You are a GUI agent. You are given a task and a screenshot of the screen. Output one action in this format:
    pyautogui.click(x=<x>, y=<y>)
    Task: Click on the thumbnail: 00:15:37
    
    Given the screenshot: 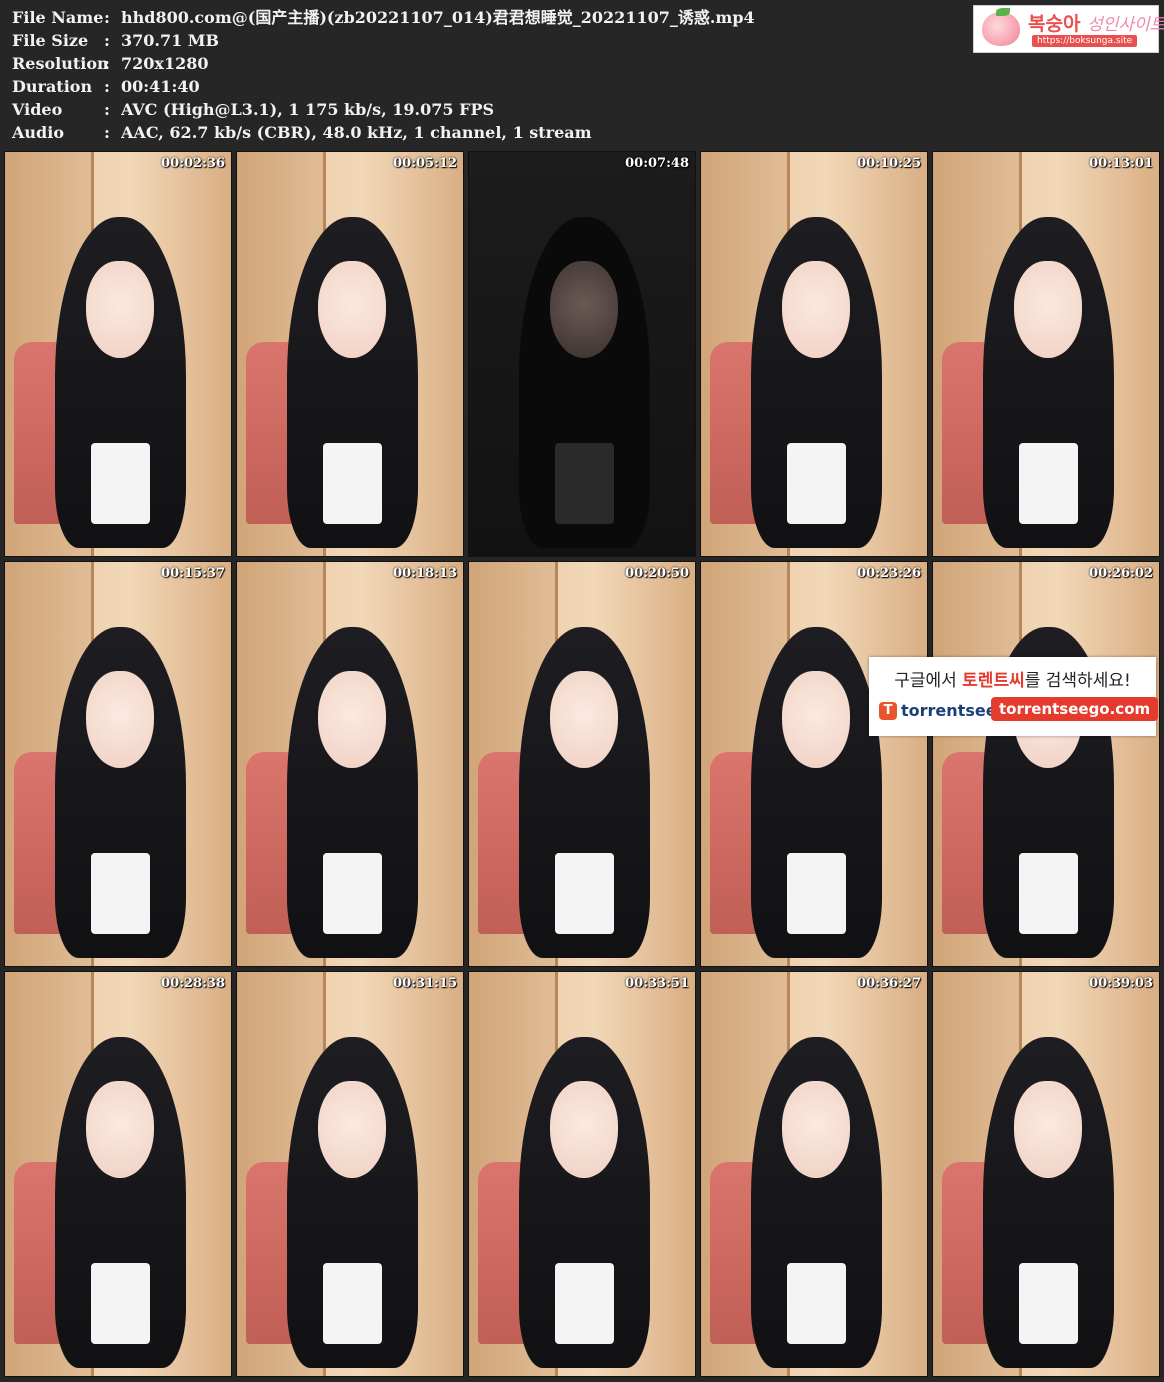 What is the action you would take?
    pyautogui.click(x=118, y=764)
    